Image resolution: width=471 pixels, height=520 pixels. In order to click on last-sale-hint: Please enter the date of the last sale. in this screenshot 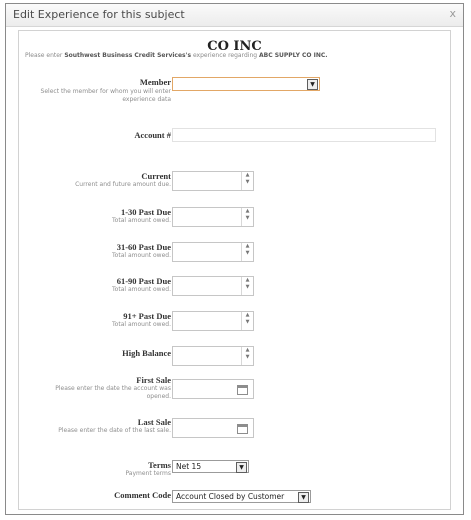, I will do `click(114, 430)`.